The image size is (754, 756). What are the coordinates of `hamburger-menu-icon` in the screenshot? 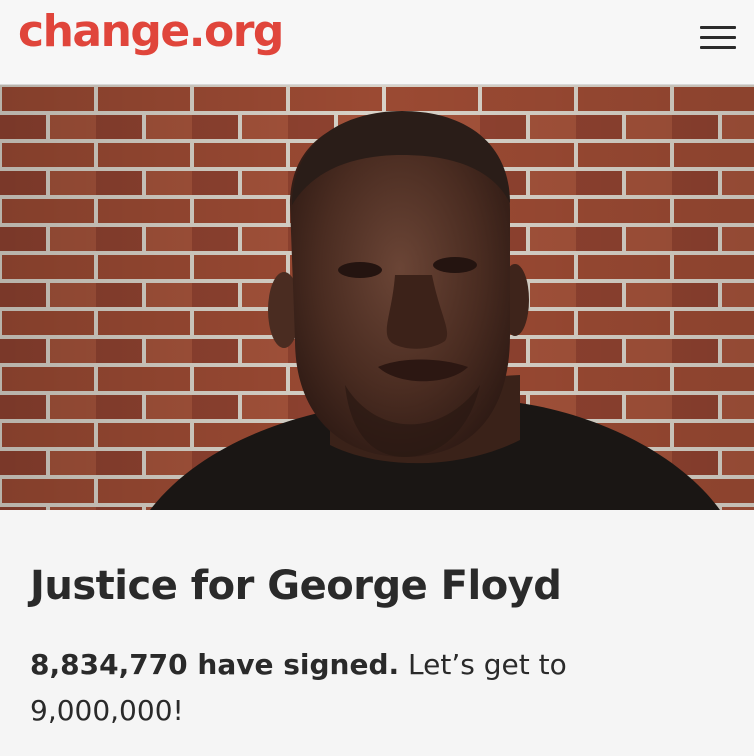 It's located at (718, 38).